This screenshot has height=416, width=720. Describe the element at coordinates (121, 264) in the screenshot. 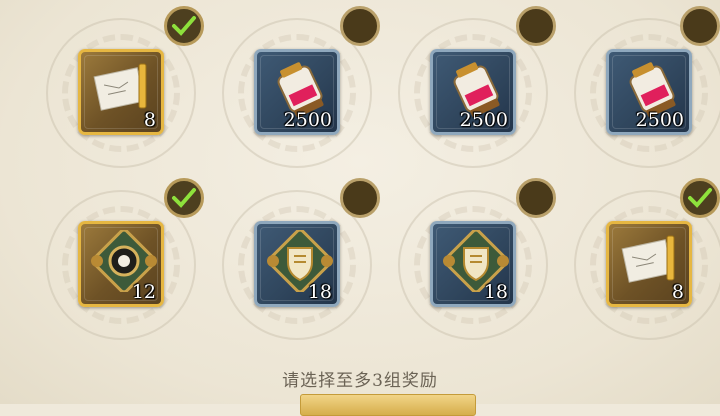

I see `reward-card: 12` at that location.